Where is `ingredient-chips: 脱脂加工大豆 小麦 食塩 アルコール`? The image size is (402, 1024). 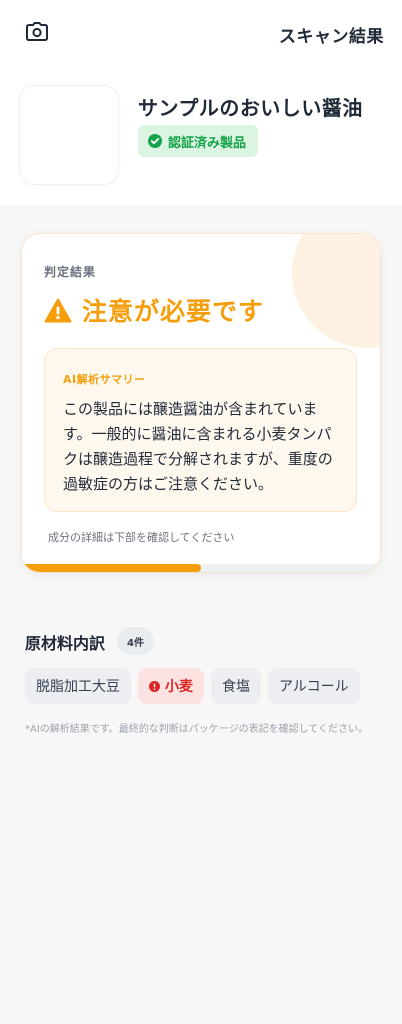
ingredient-chips: 脱脂加工大豆 小麦 食塩 アルコール is located at coordinates (192, 686).